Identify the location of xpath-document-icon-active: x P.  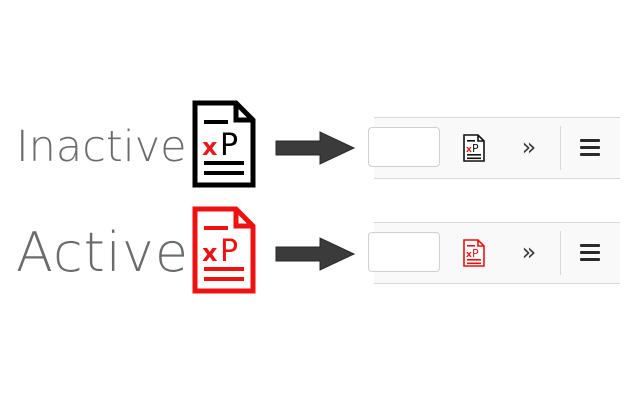
(224, 250).